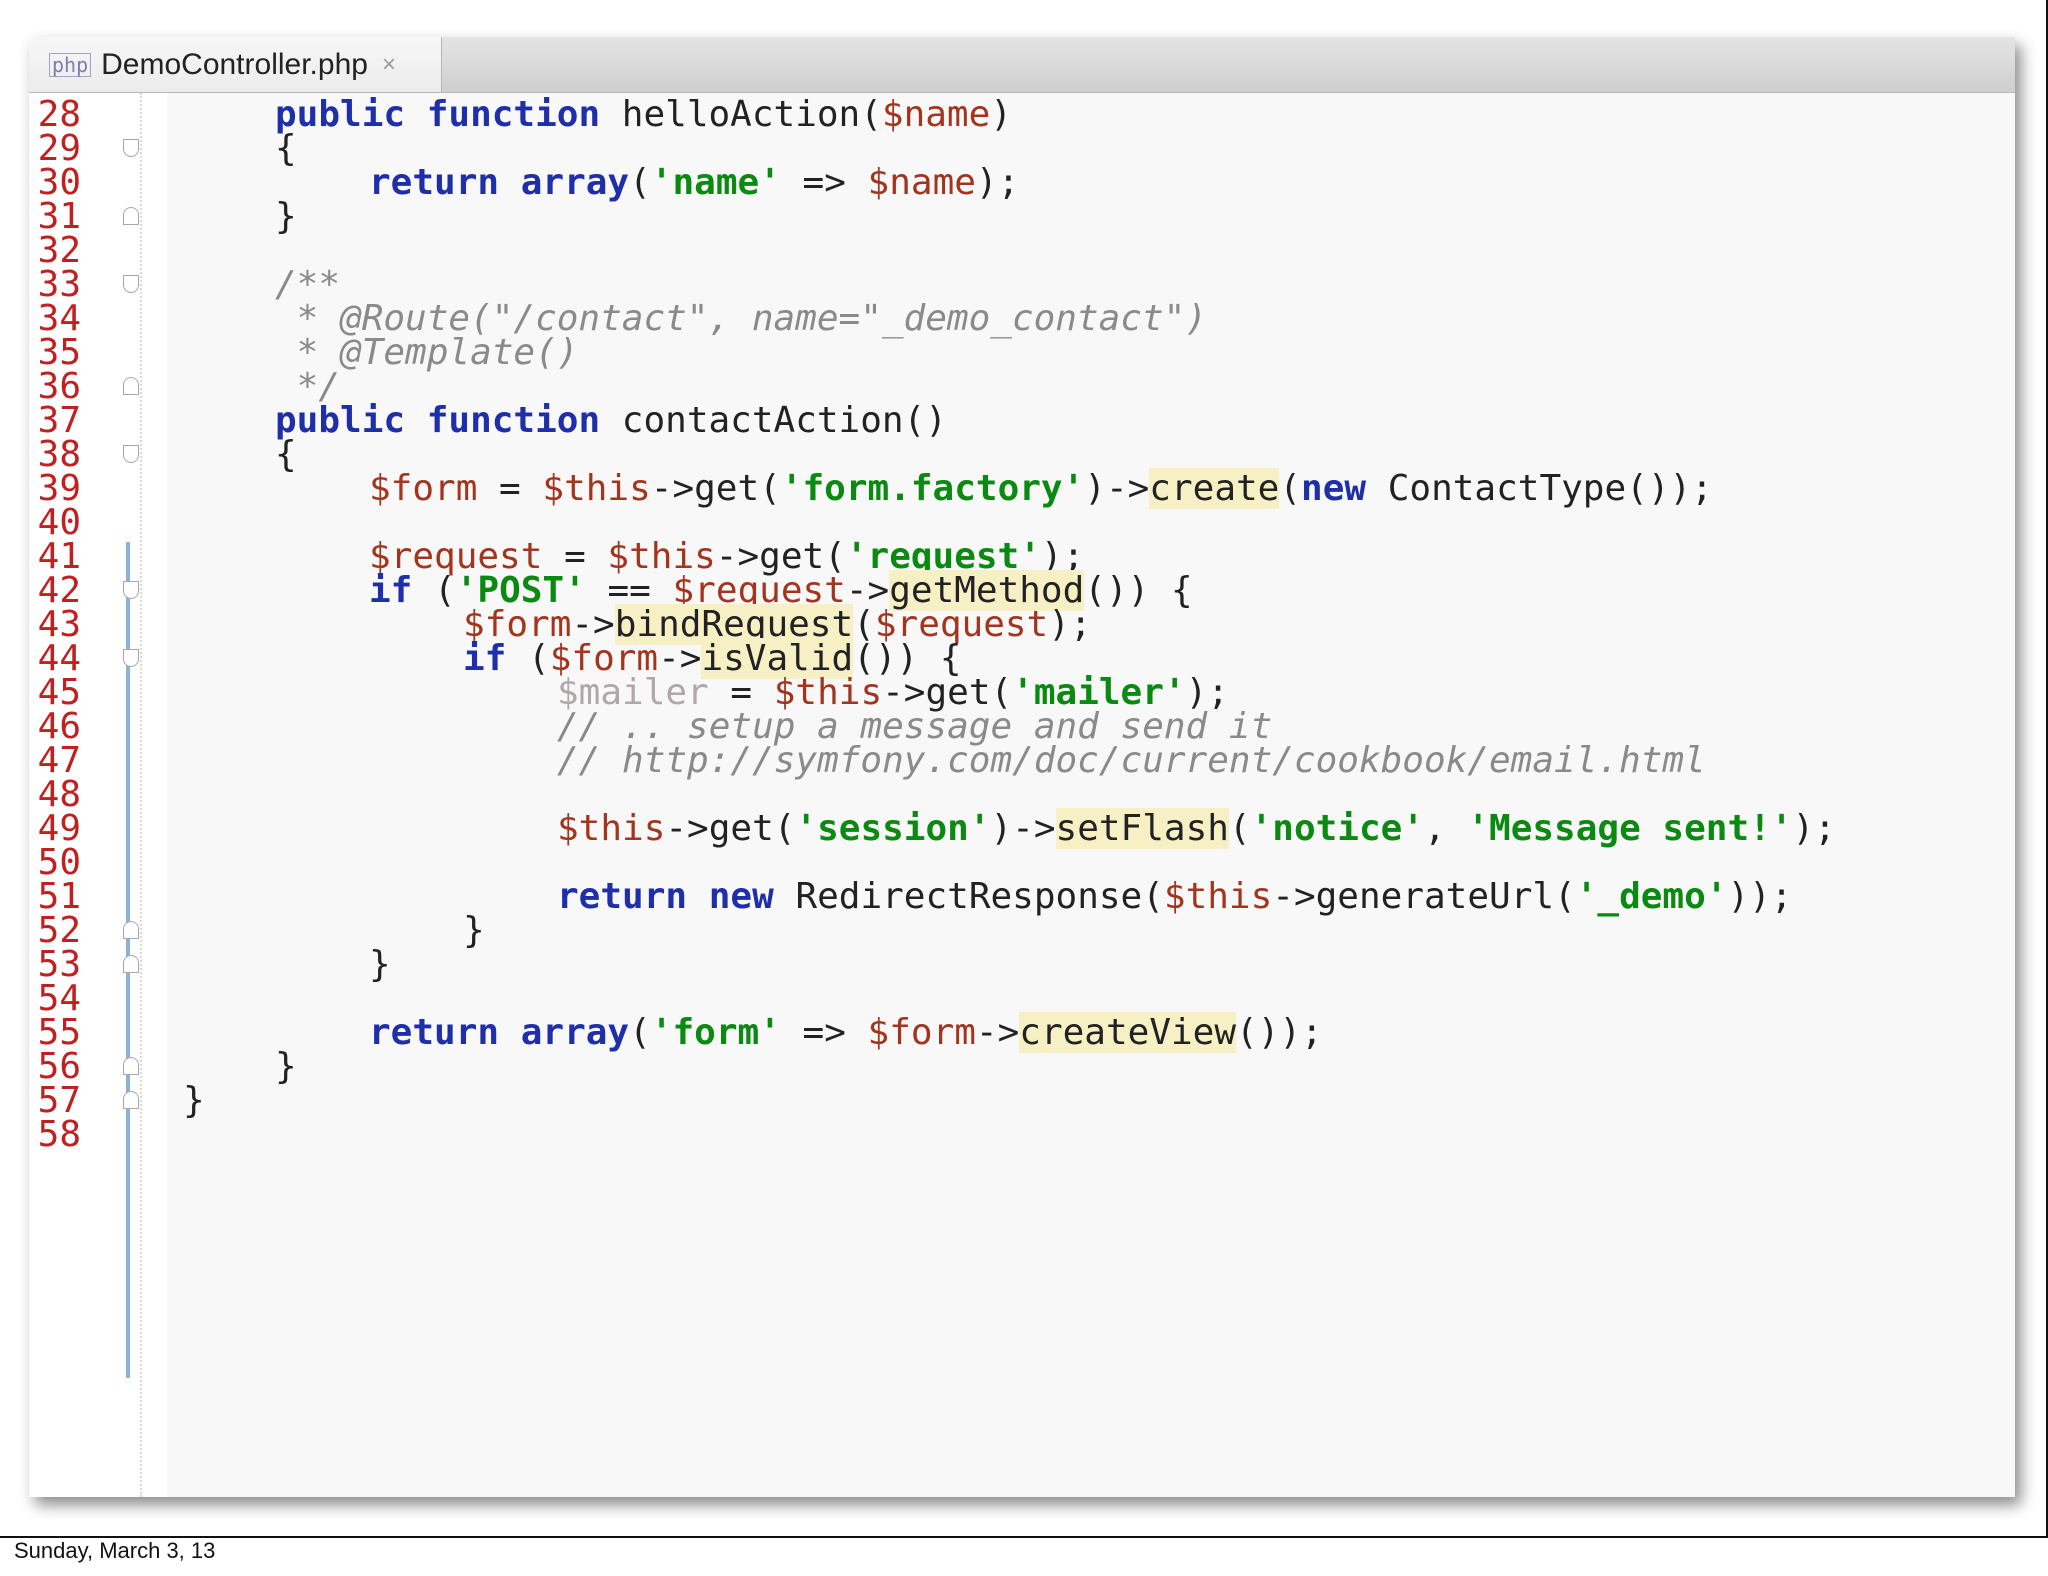  Describe the element at coordinates (389, 65) in the screenshot. I see `close-icon: ×` at that location.